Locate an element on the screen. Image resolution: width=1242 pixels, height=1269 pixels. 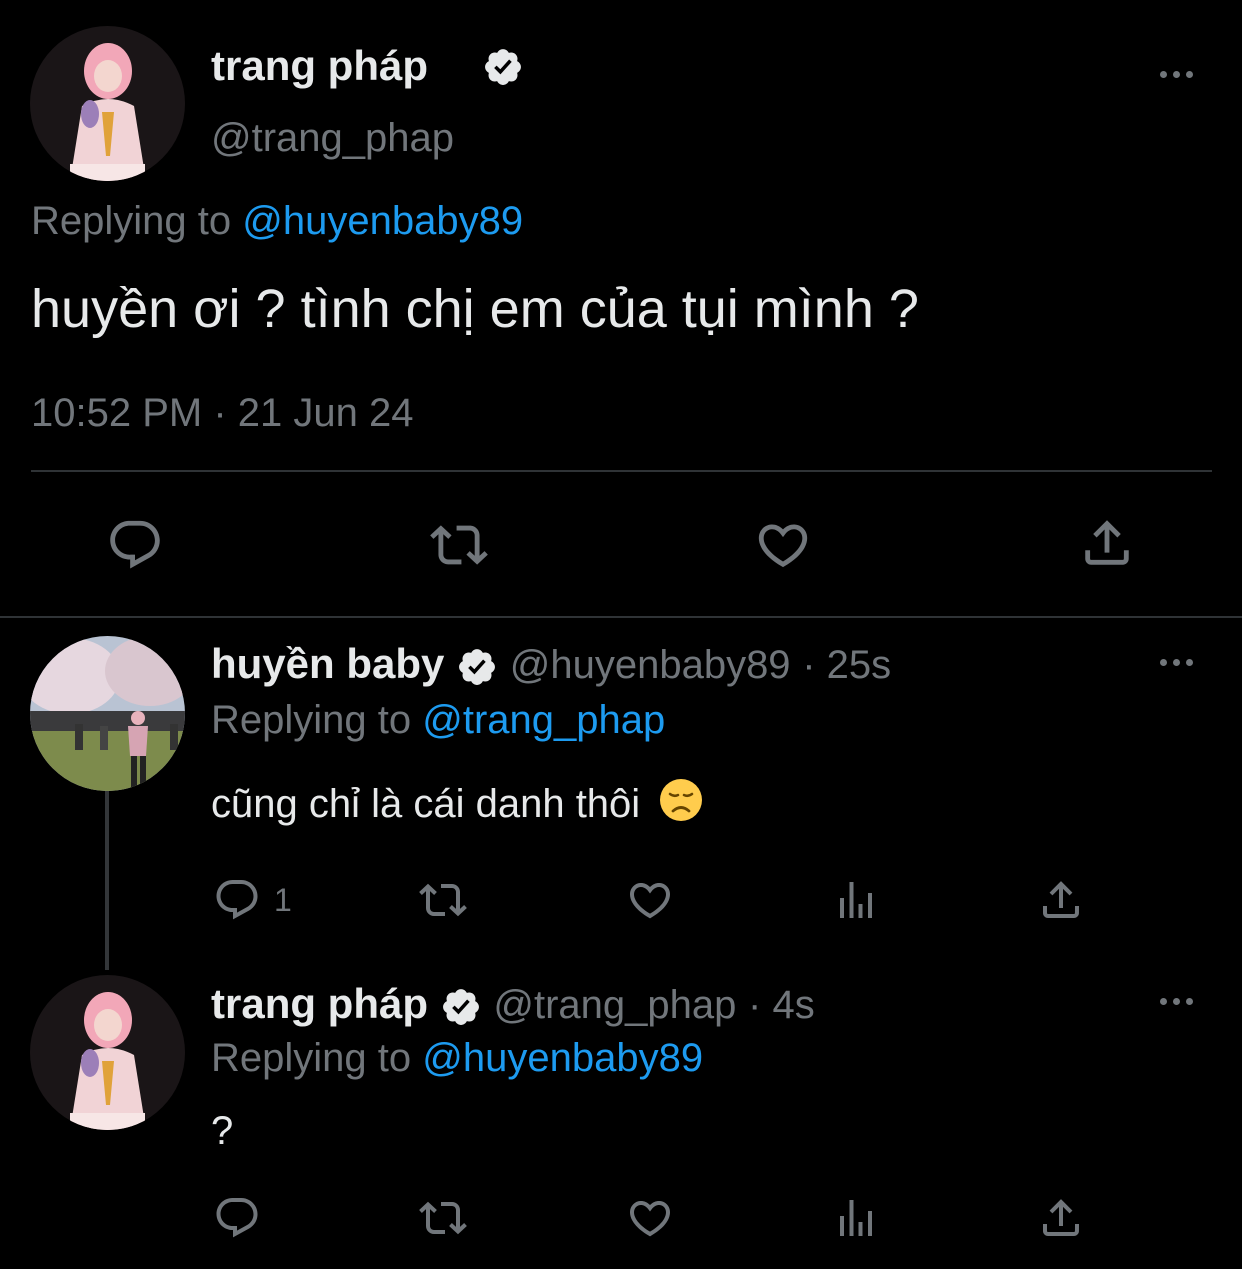
reply-2-replying-line: Replying to @huyenbaby89 is located at coordinates (457, 1058).